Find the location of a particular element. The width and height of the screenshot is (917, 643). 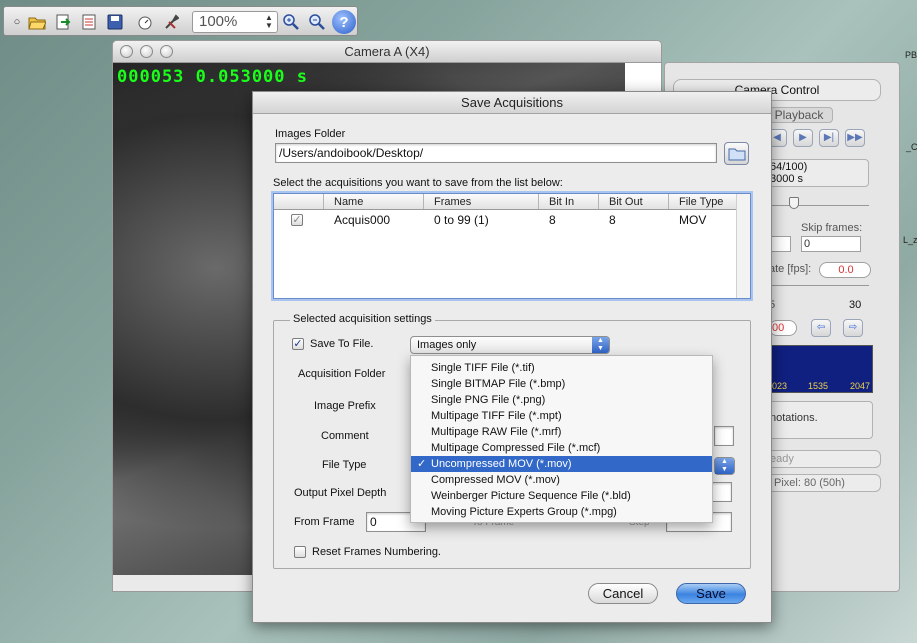

zoom-in-icon is located at coordinates (291, 22).